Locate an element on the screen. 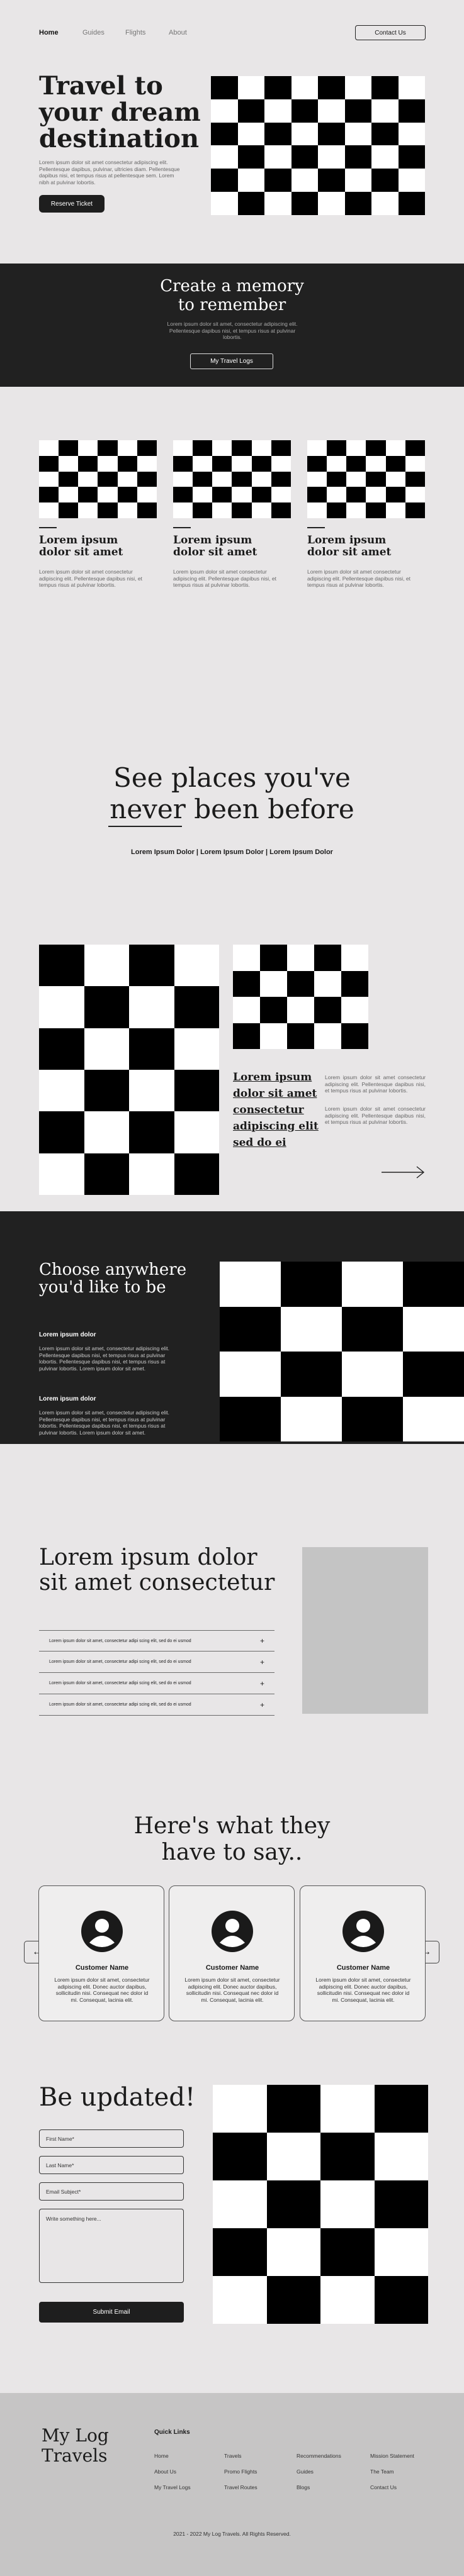 Image resolution: width=464 pixels, height=2576 pixels. footer-link-promo-flights: Promo Flights is located at coordinates (241, 2471).